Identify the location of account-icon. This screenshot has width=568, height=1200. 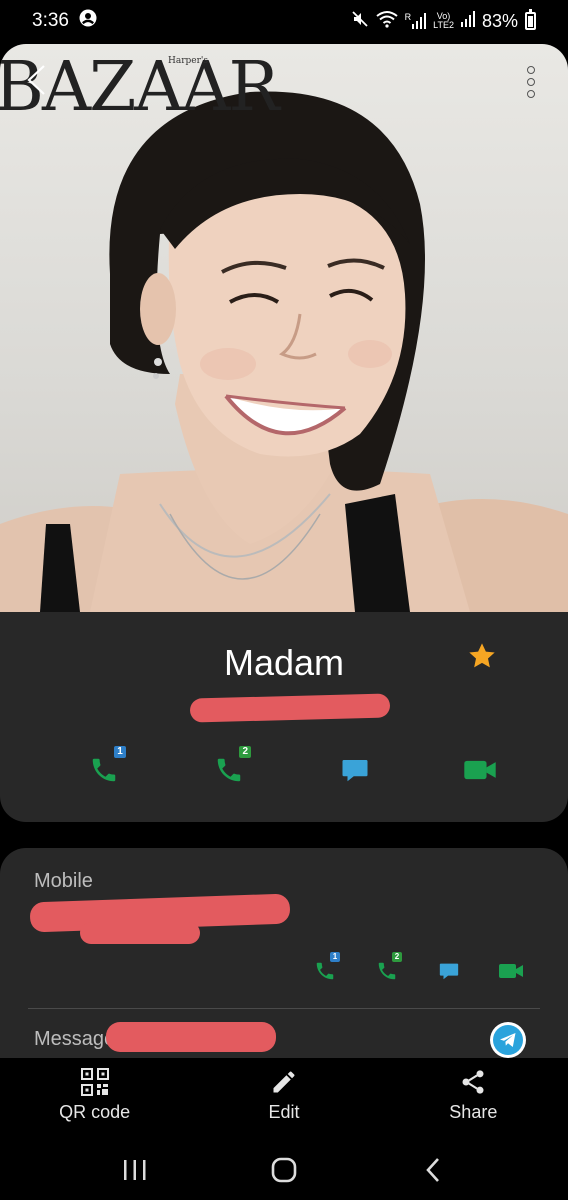
(88, 21).